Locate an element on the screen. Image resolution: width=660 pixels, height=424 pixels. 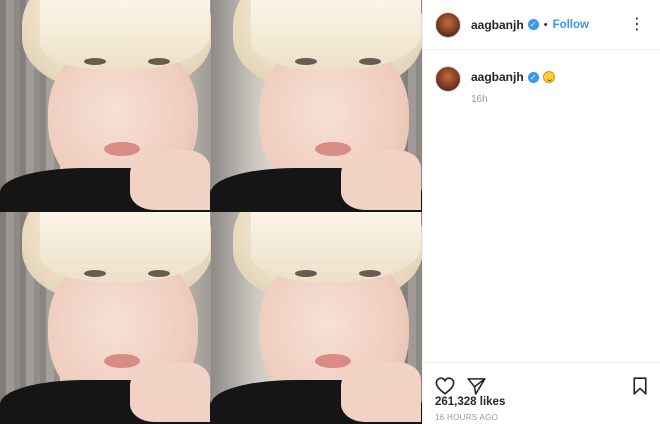
post-header: aagbanjh ✓ • Follow ⋮ is located at coordinates (541, 25).